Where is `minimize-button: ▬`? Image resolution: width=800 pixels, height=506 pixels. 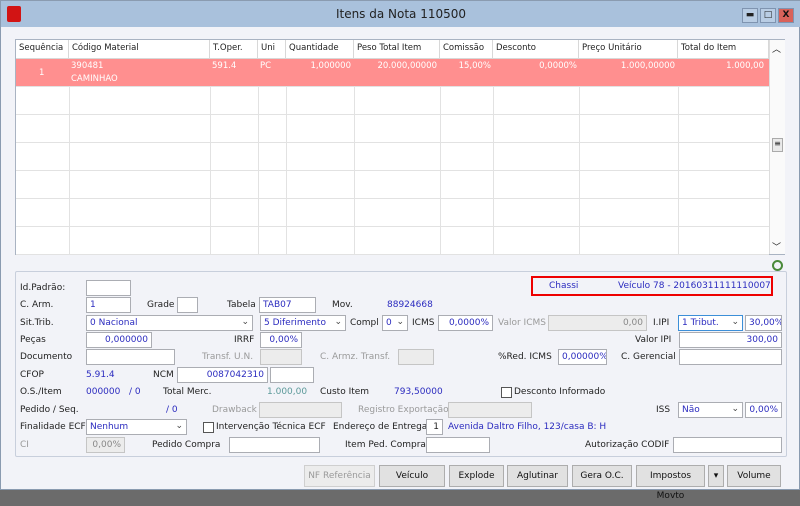
minimize-button: ▬ is located at coordinates (750, 15).